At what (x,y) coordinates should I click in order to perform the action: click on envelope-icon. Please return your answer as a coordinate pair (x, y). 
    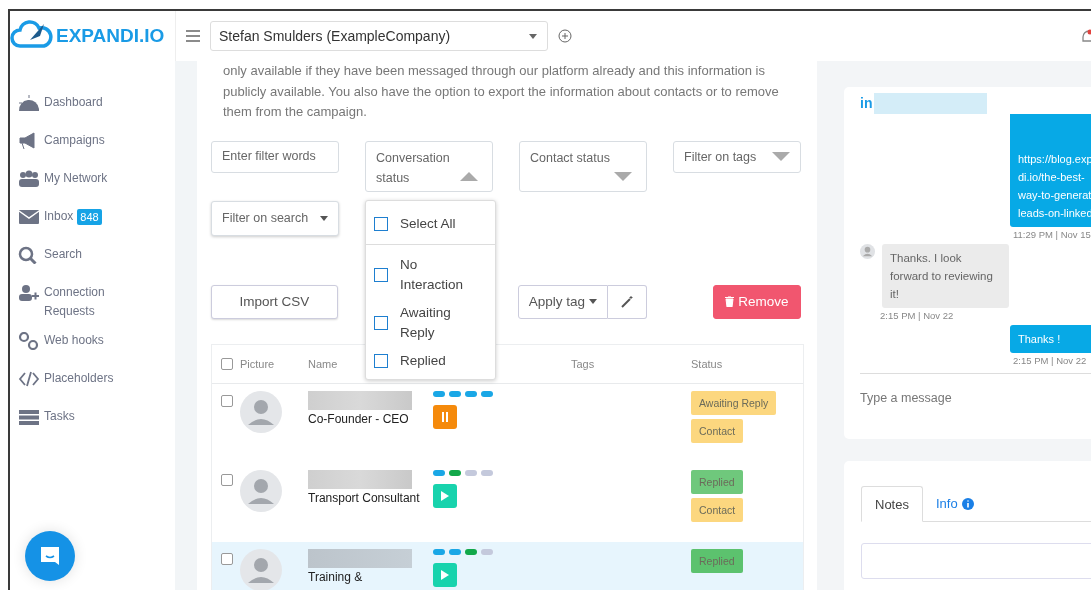
    Looking at the image, I should click on (29, 217).